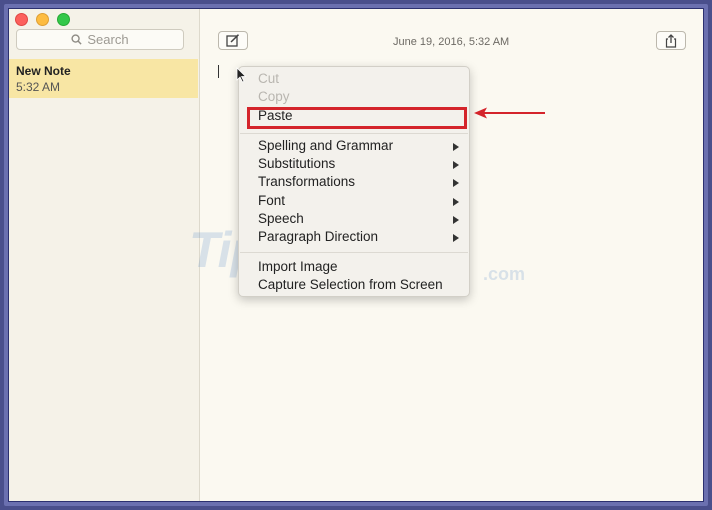 This screenshot has width=712, height=510. I want to click on menu-item-substitutions: Substitutions, so click(296, 163).